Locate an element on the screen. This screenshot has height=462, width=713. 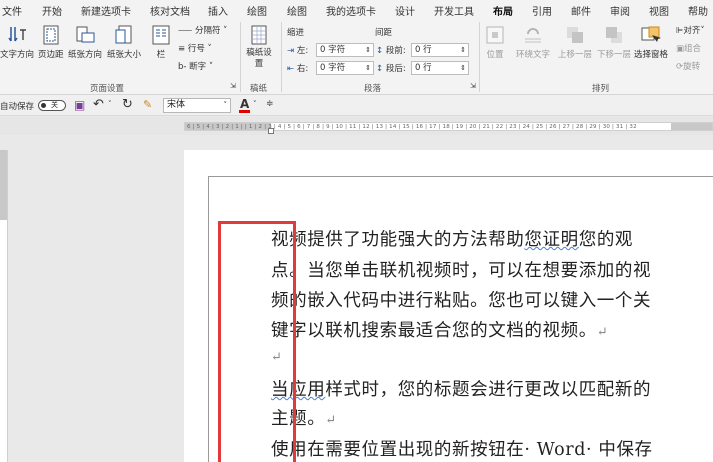
paragraph-launcher-icon: ⇲ is located at coordinates (473, 86).